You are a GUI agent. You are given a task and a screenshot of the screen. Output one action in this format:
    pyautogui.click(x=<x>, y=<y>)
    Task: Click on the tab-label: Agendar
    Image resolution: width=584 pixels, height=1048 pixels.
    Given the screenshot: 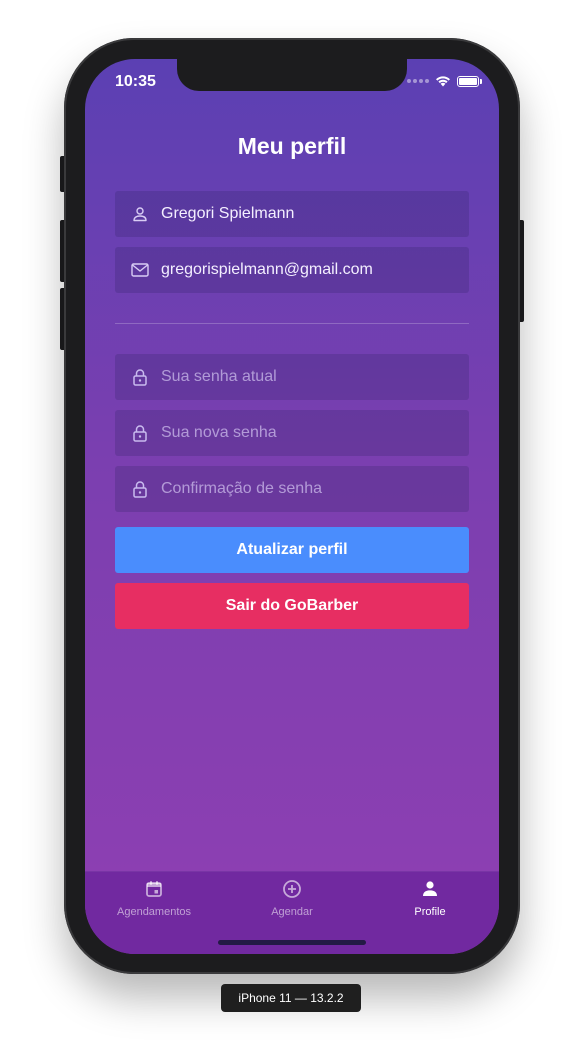 What is the action you would take?
    pyautogui.click(x=292, y=912)
    